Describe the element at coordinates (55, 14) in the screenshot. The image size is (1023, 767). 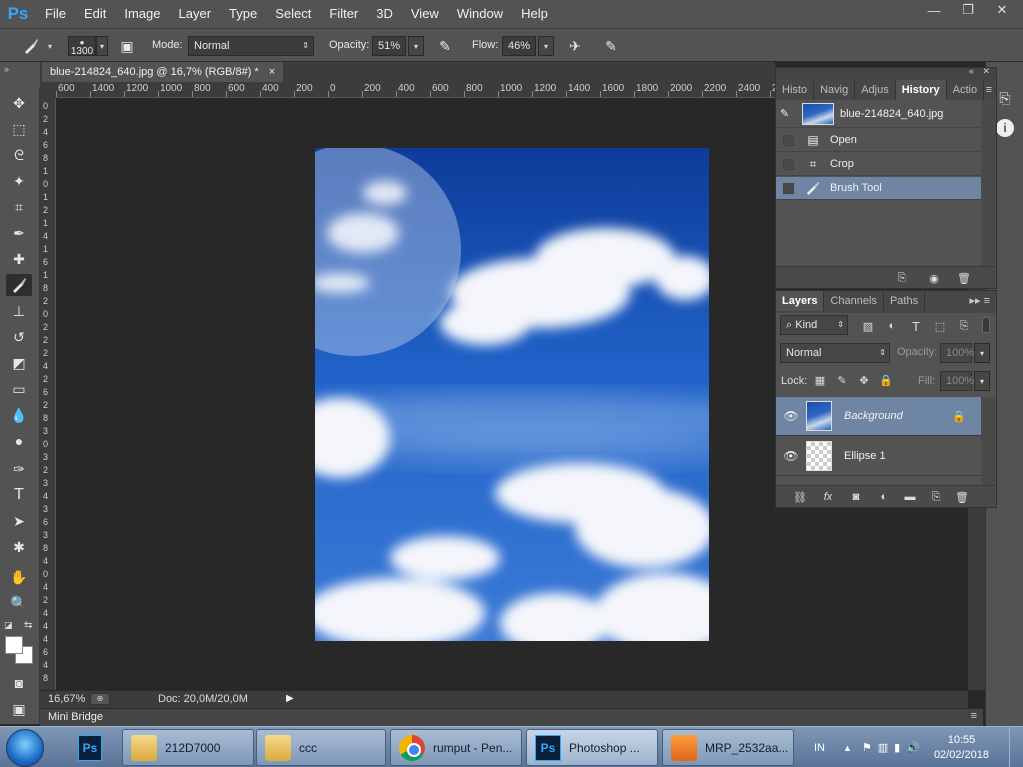
I see `menu-file: File` at that location.